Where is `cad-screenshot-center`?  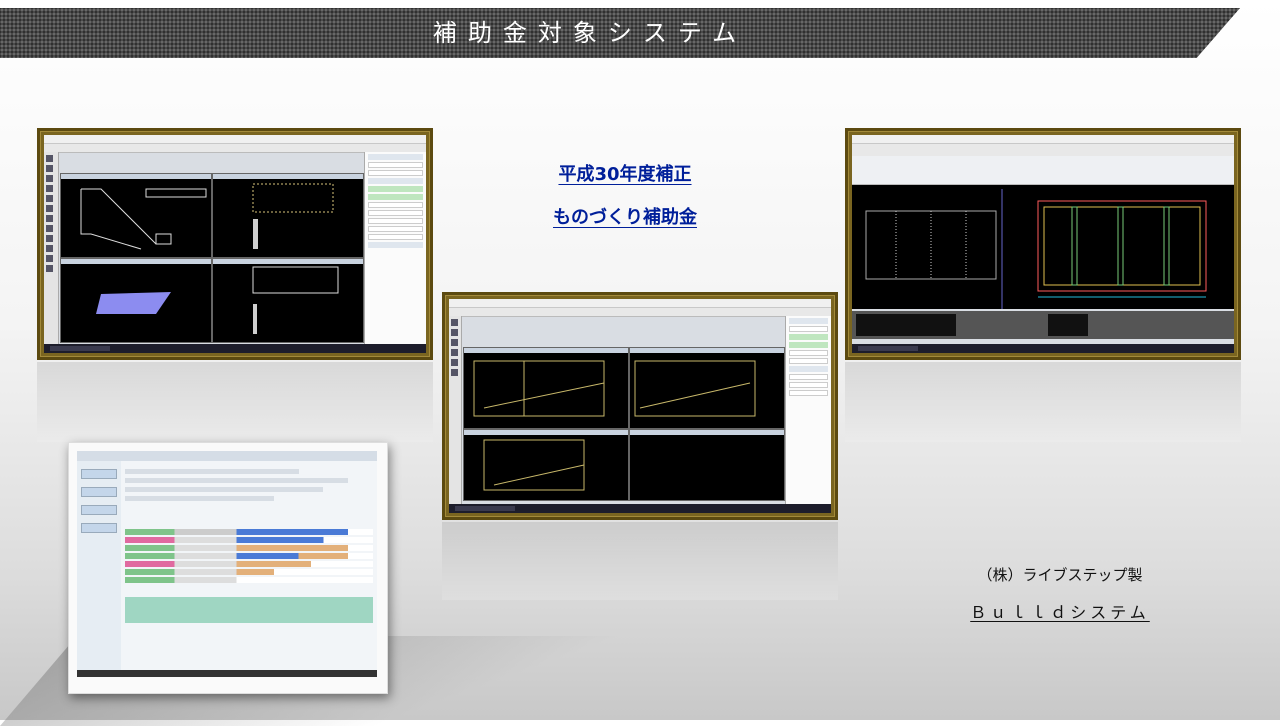
cad-screenshot-center is located at coordinates (640, 406).